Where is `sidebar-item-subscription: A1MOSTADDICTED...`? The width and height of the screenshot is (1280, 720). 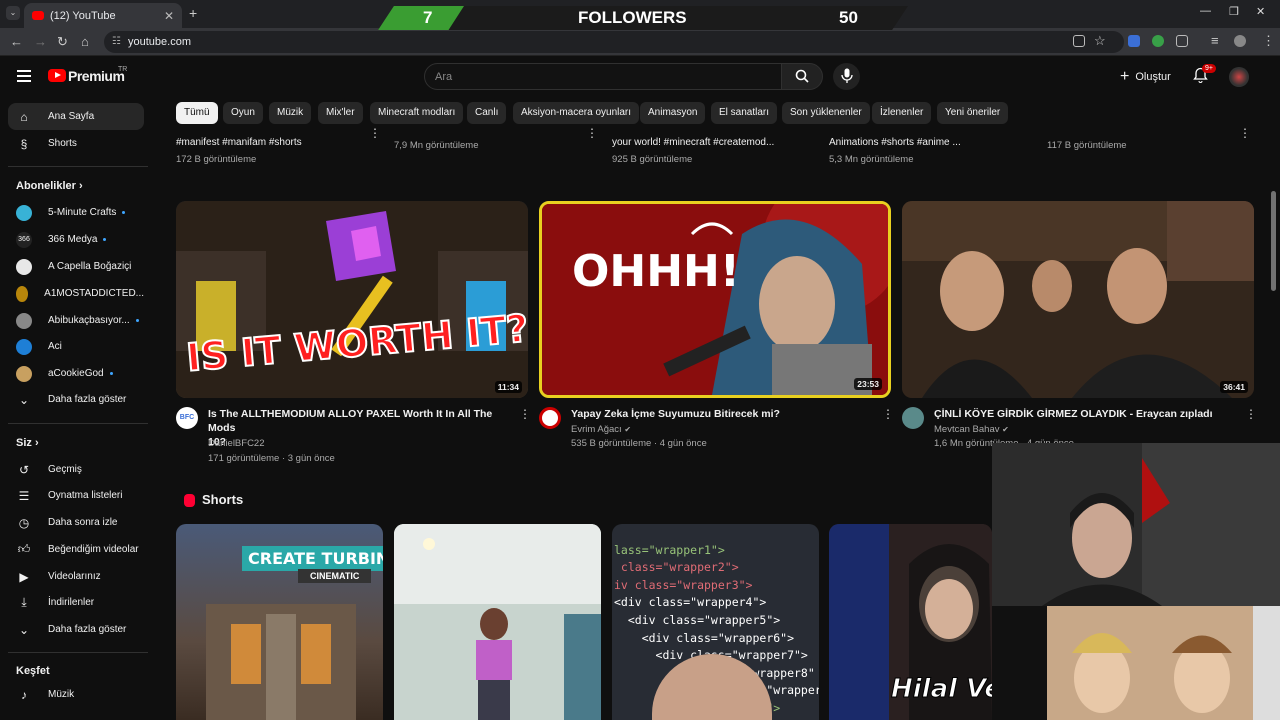
sidebar-item-subscription: A1MOSTADDICTED... is located at coordinates (76, 293).